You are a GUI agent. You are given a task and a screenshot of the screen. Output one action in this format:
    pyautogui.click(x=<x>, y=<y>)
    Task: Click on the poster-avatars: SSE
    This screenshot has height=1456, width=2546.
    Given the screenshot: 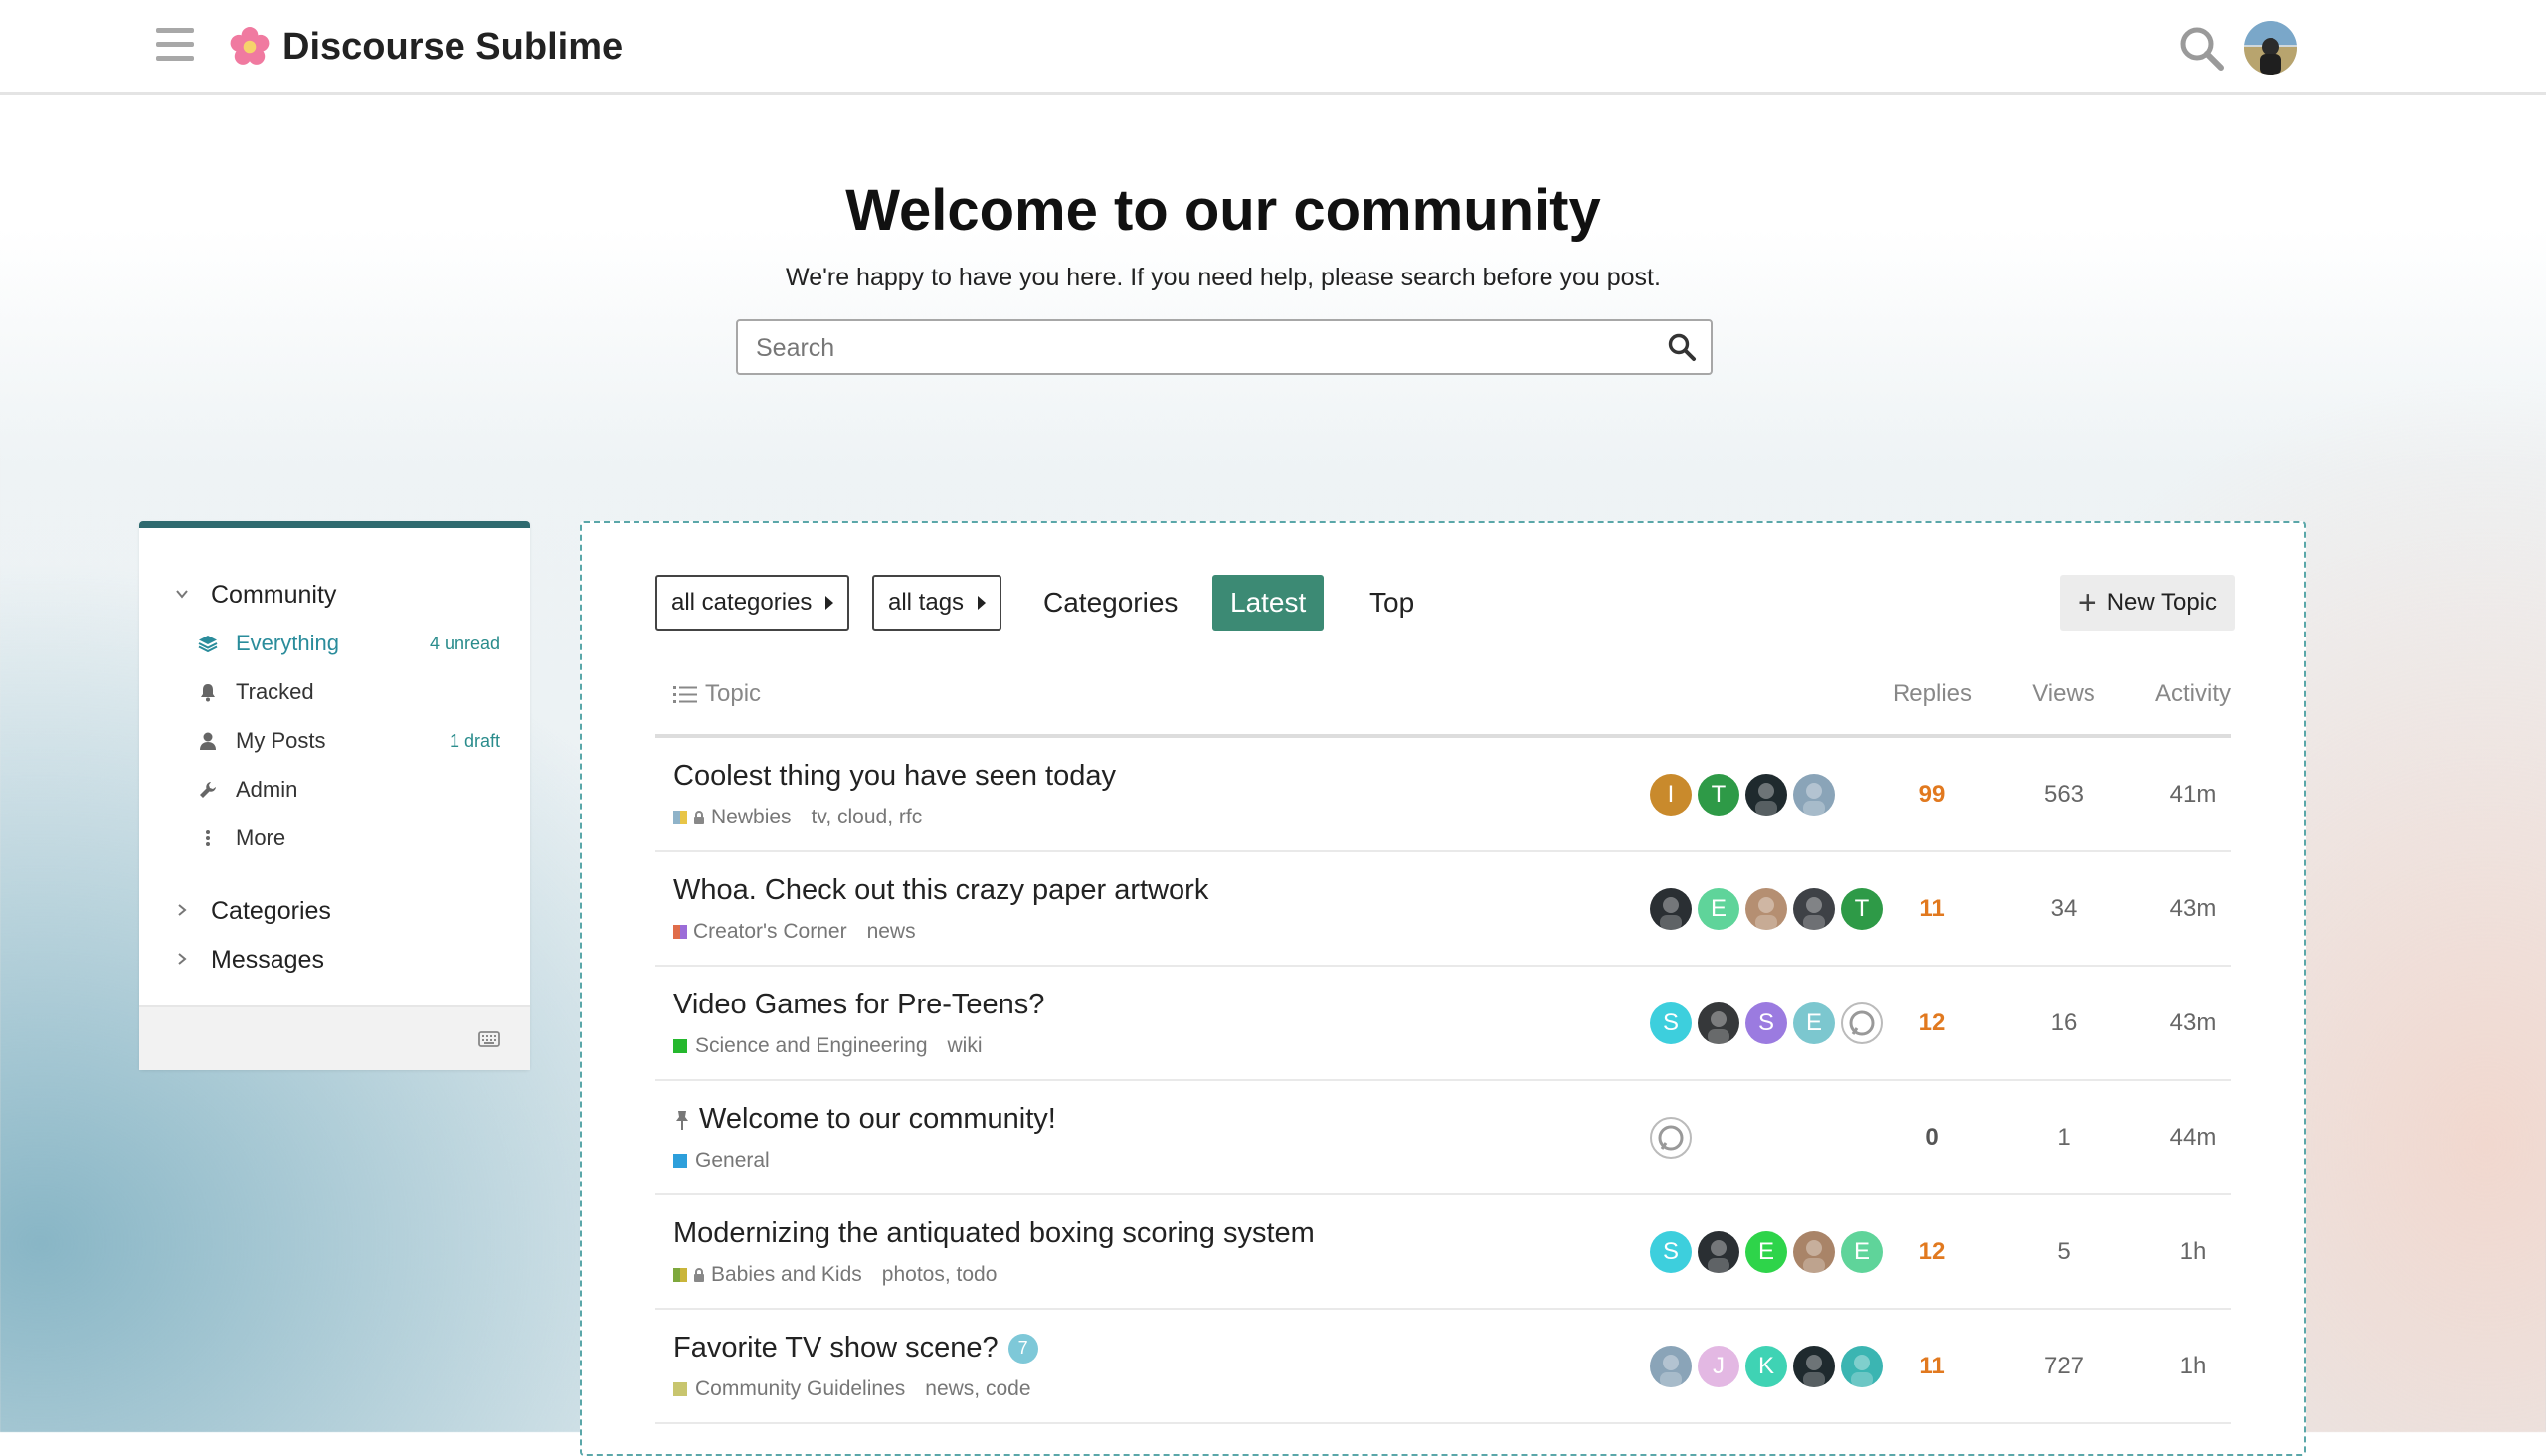 What is the action you would take?
    pyautogui.click(x=1769, y=1024)
    